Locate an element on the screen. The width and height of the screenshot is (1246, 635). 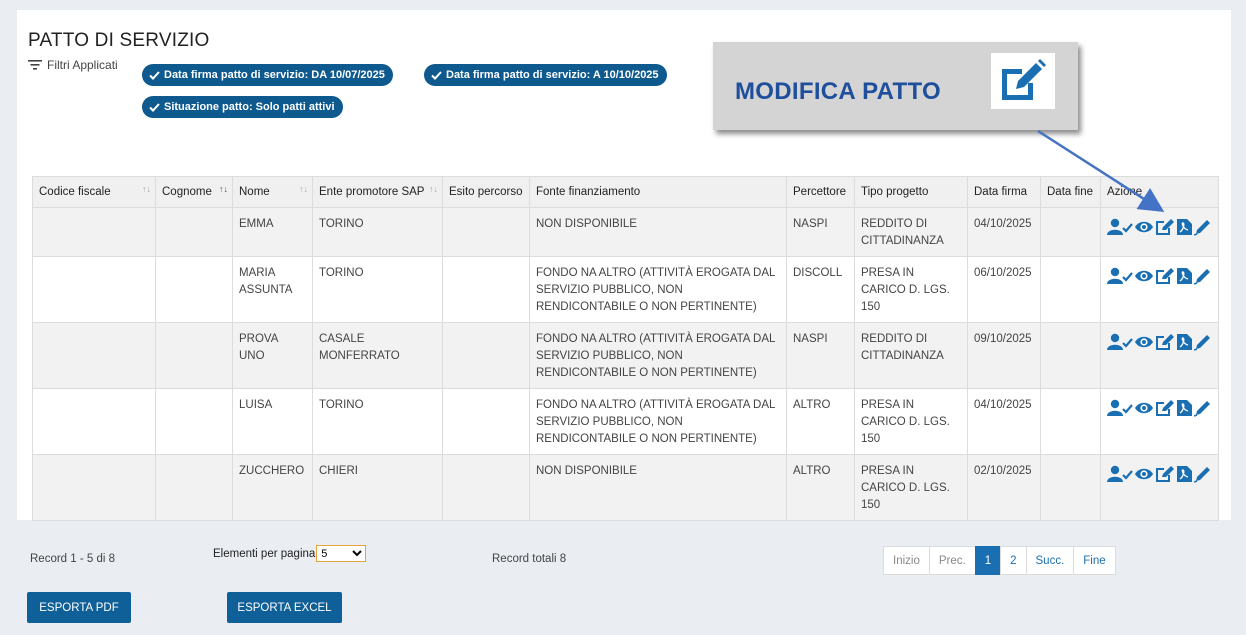
page-title: PATTO DI SERVIZIO is located at coordinates (119, 40).